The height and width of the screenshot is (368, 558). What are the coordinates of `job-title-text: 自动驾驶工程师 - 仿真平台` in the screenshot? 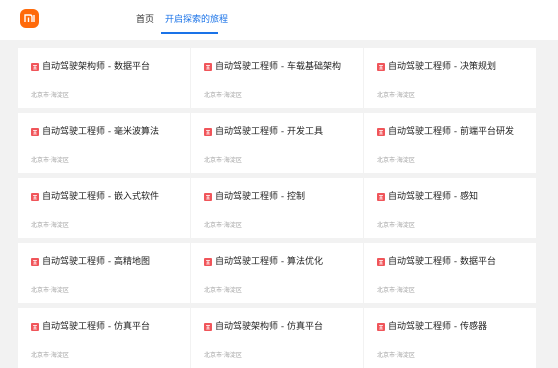 It's located at (96, 327).